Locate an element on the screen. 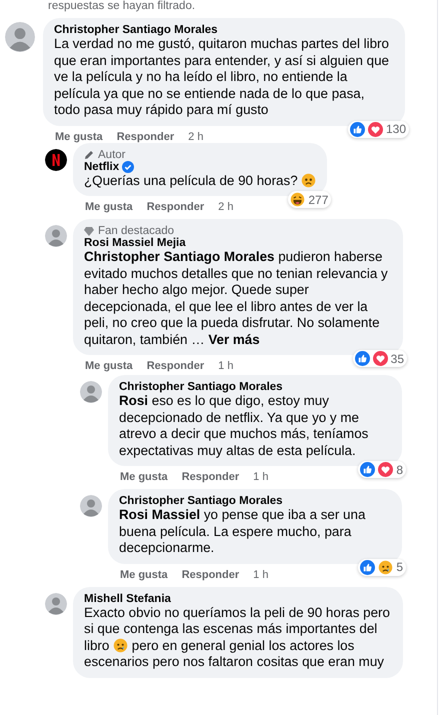 The width and height of the screenshot is (446, 715). reaction-summary: 5 is located at coordinates (382, 567).